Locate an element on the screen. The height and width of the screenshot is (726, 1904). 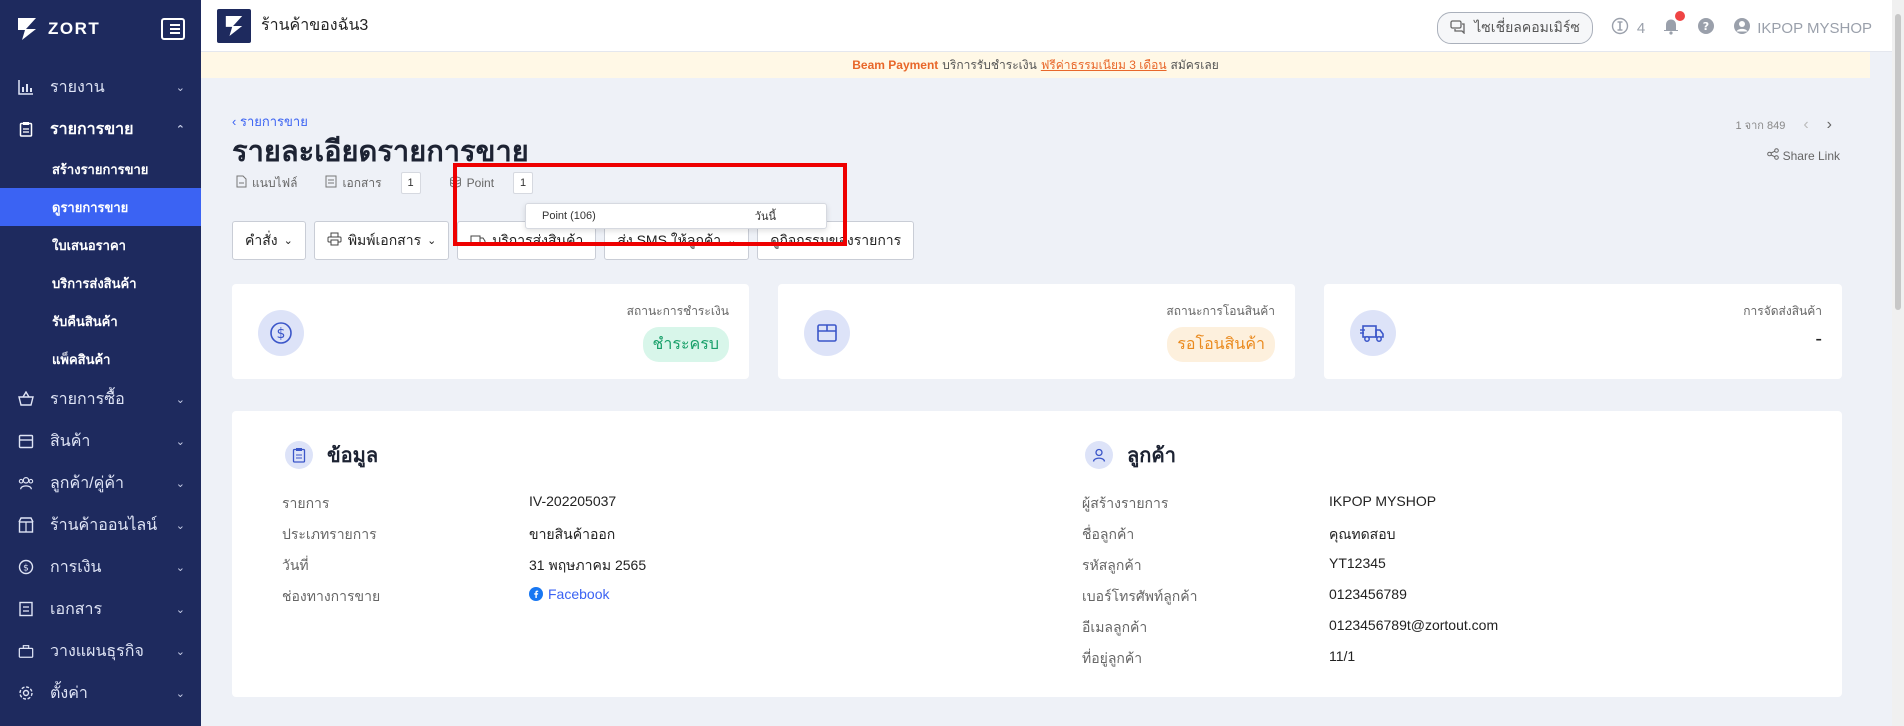
sidebar-subitem-packing: แพ็คสินค้า is located at coordinates (100, 359).